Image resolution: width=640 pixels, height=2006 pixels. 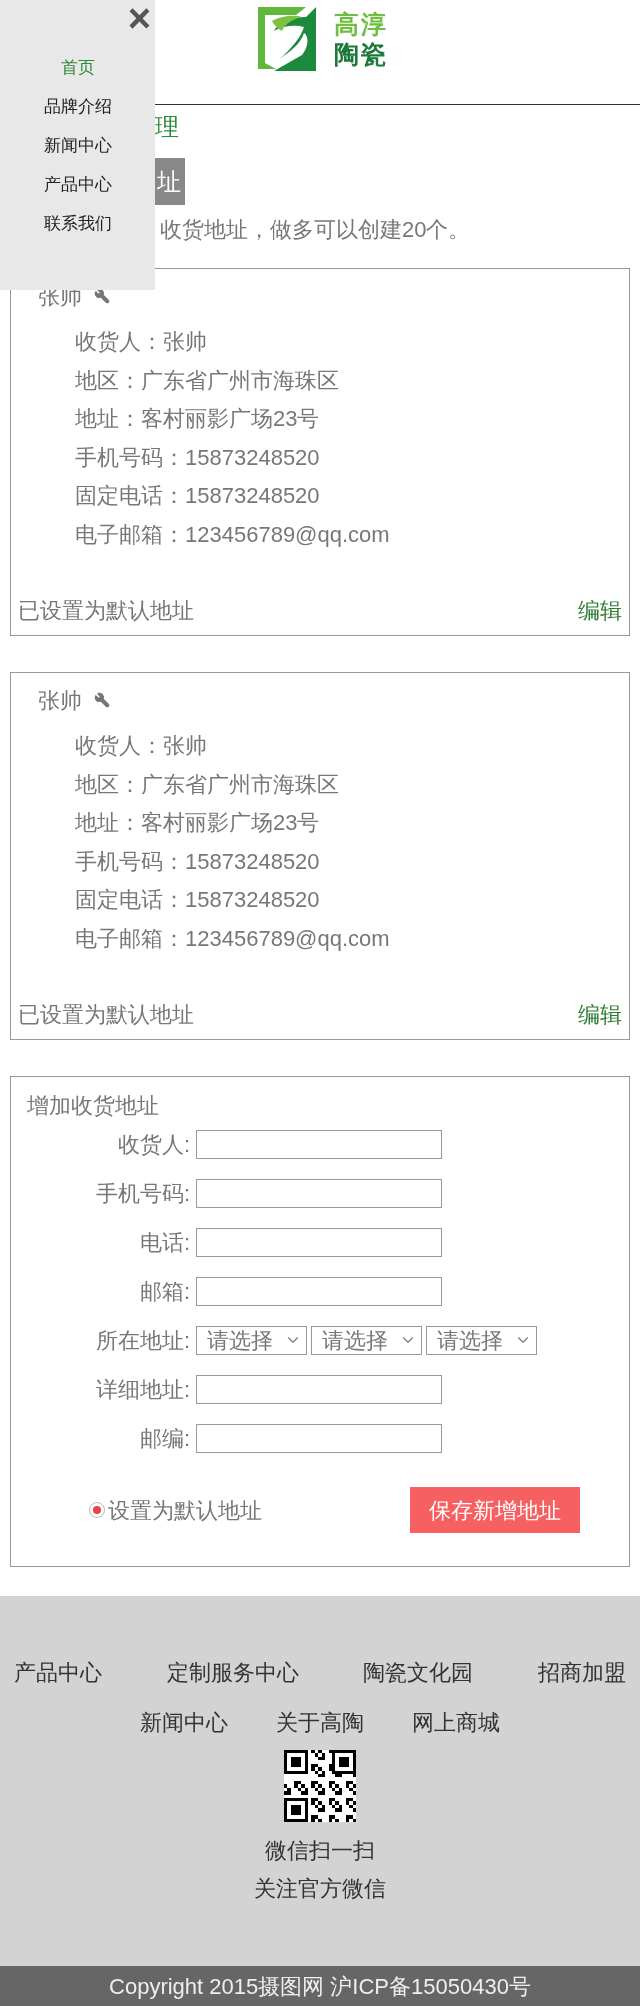 What do you see at coordinates (185, 1510) in the screenshot?
I see `default-address-label: 设置为默认地址` at bounding box center [185, 1510].